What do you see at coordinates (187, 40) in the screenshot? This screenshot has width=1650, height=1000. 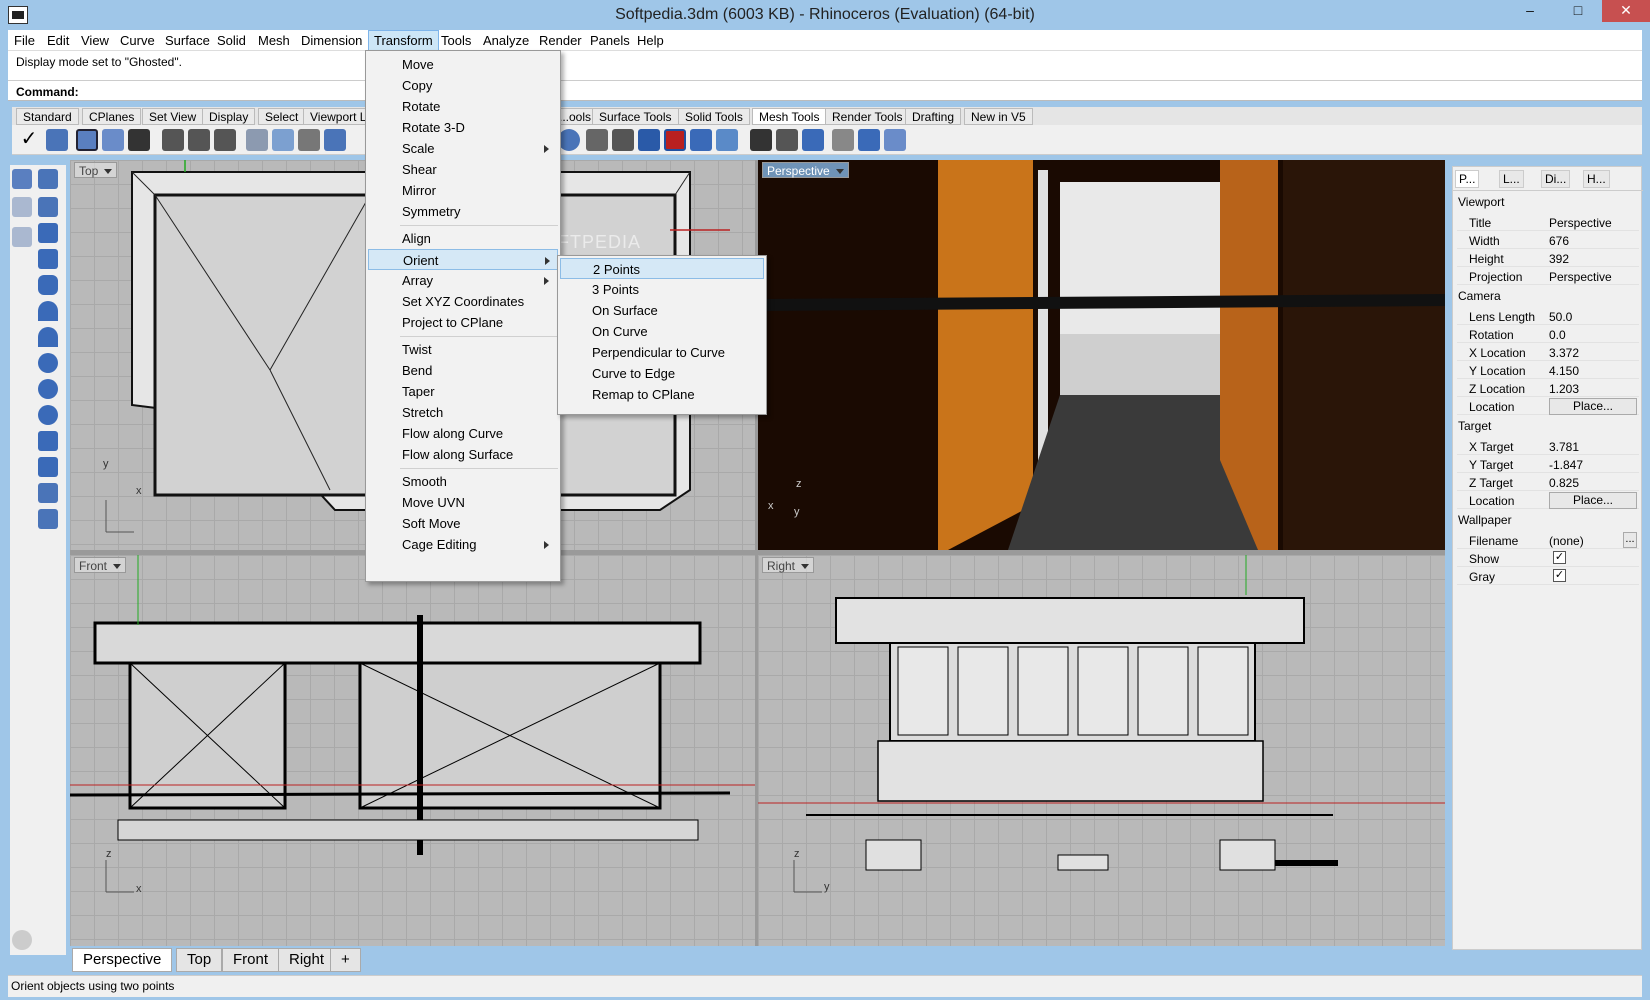 I see `menu-surface: Surface` at bounding box center [187, 40].